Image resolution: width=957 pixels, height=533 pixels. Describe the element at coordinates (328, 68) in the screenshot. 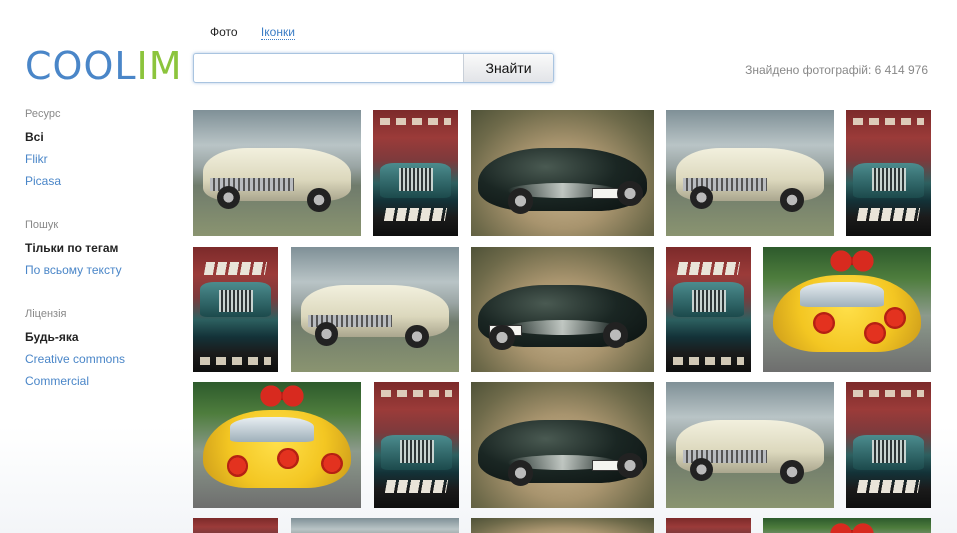

I see `search-input` at that location.